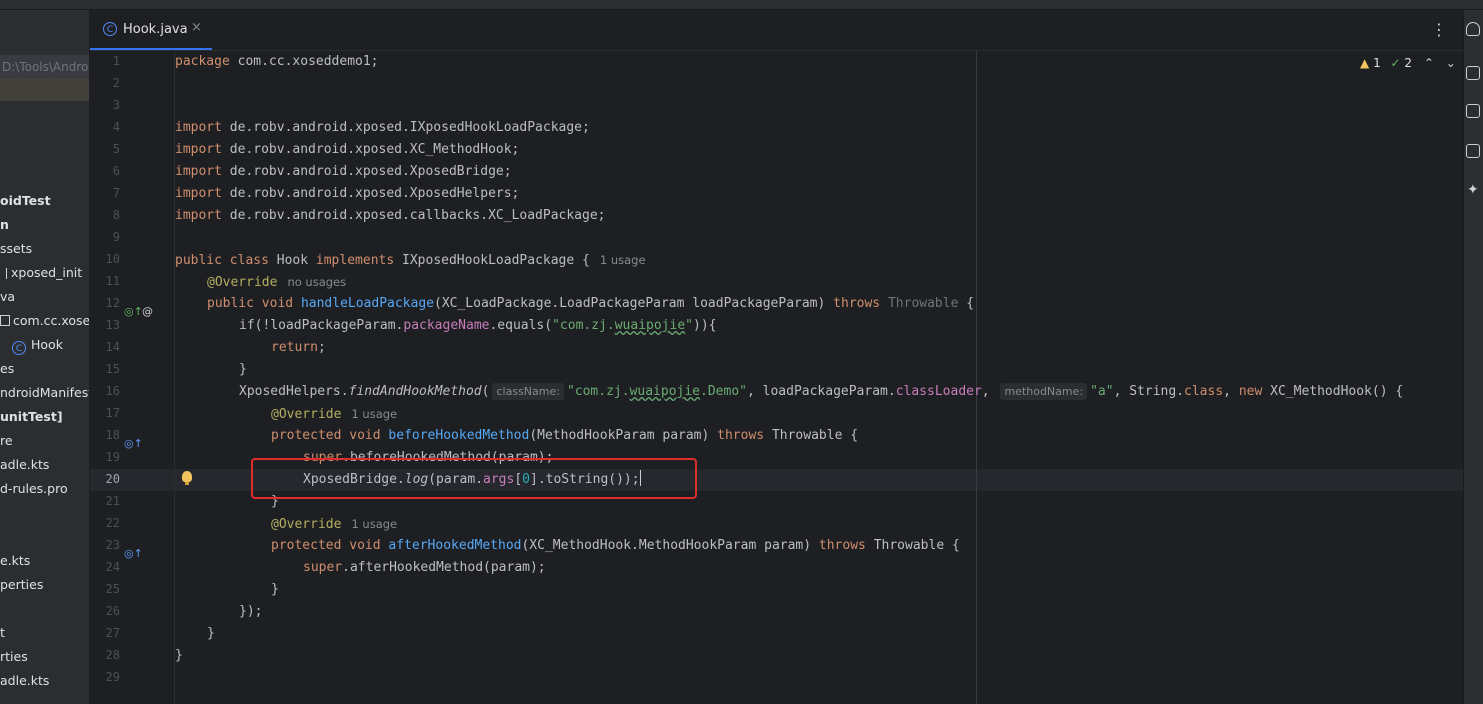 This screenshot has width=1483, height=704. What do you see at coordinates (147, 311) in the screenshot?
I see `annotation-gutter-icon: @` at bounding box center [147, 311].